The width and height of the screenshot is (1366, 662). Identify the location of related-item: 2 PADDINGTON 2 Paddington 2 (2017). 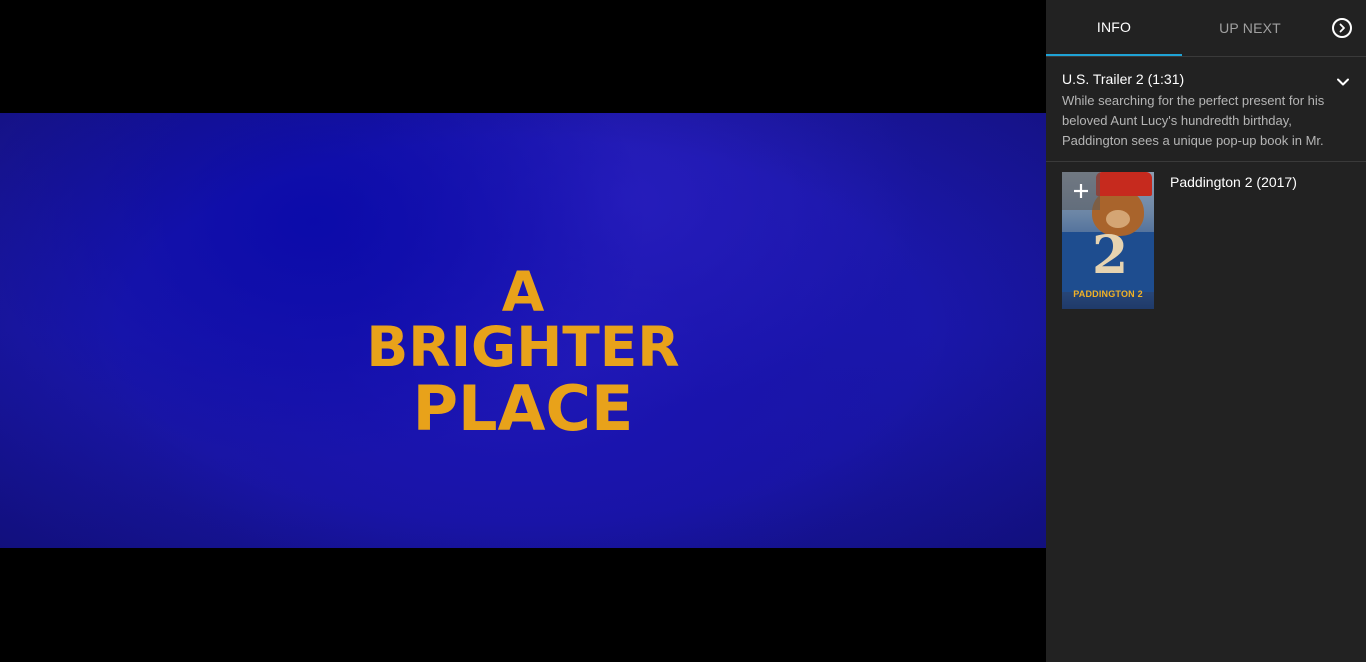
(1206, 240).